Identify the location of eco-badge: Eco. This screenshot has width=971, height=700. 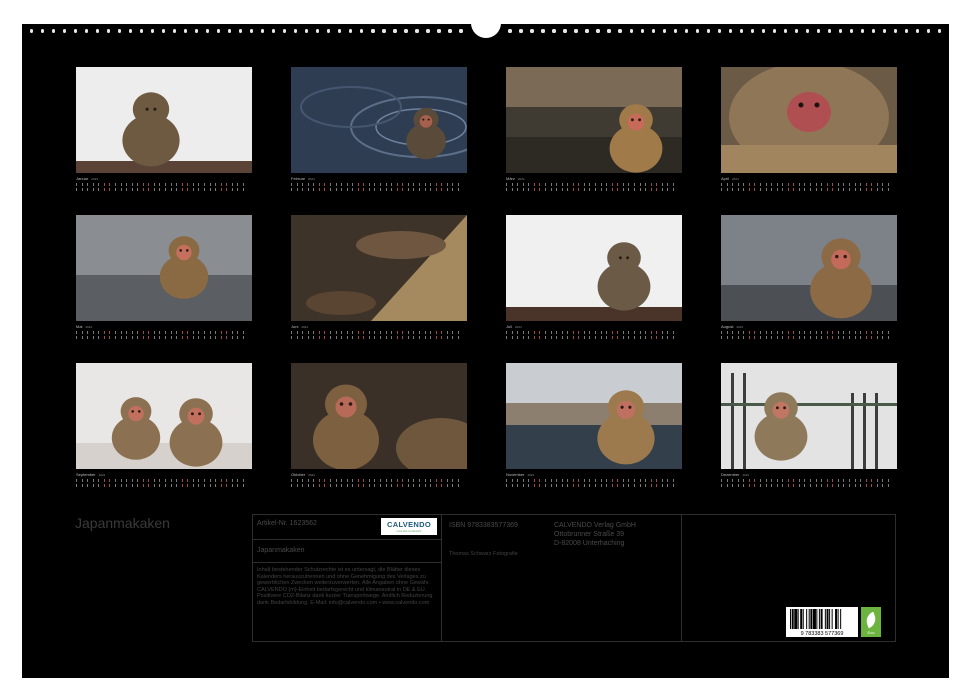
(871, 622).